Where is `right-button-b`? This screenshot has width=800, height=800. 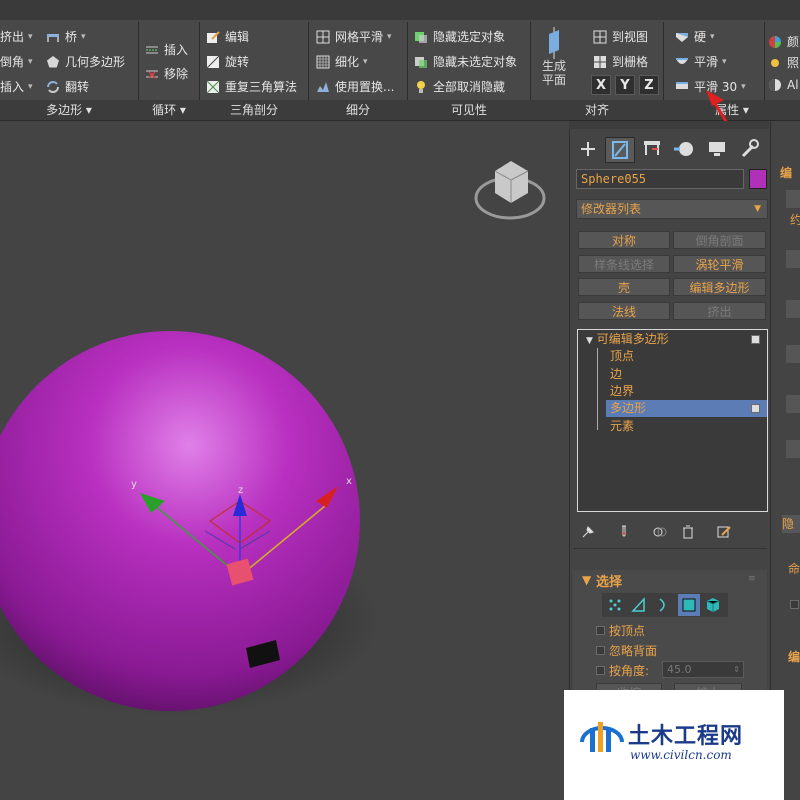 right-button-b is located at coordinates (793, 259).